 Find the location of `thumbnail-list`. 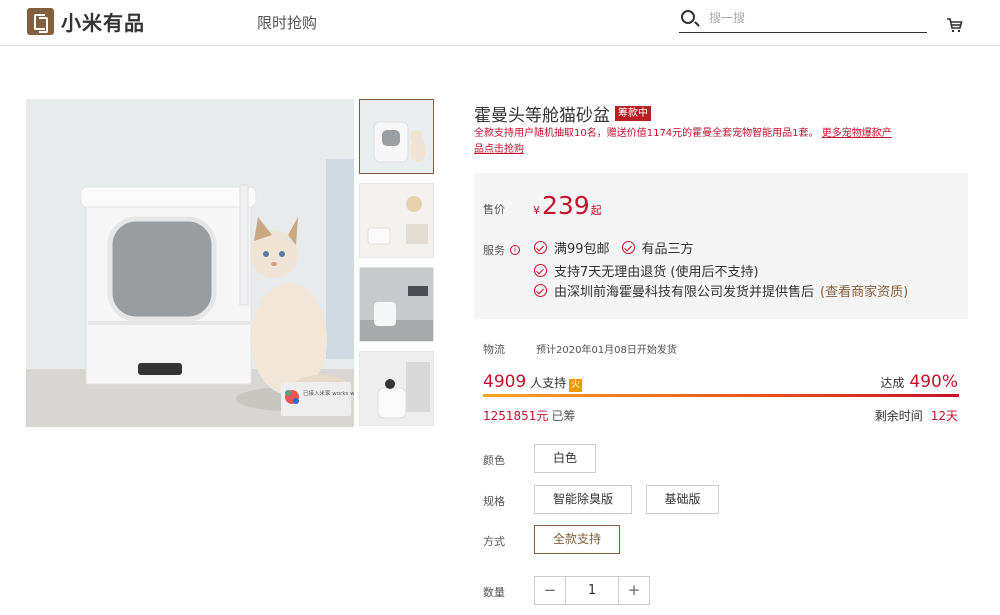

thumbnail-list is located at coordinates (397, 267).